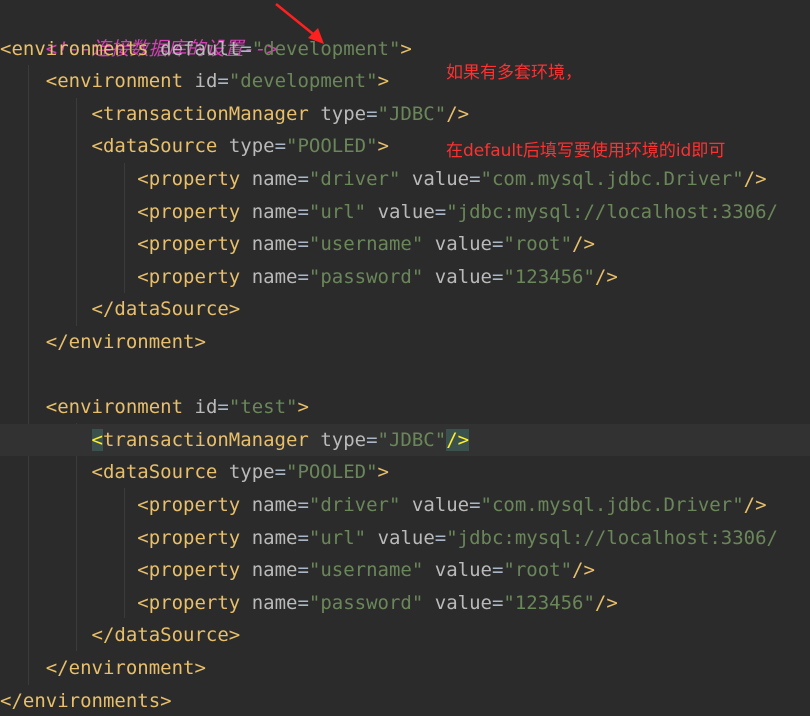 The image size is (810, 716). I want to click on tag-bracket: <, so click(97, 113).